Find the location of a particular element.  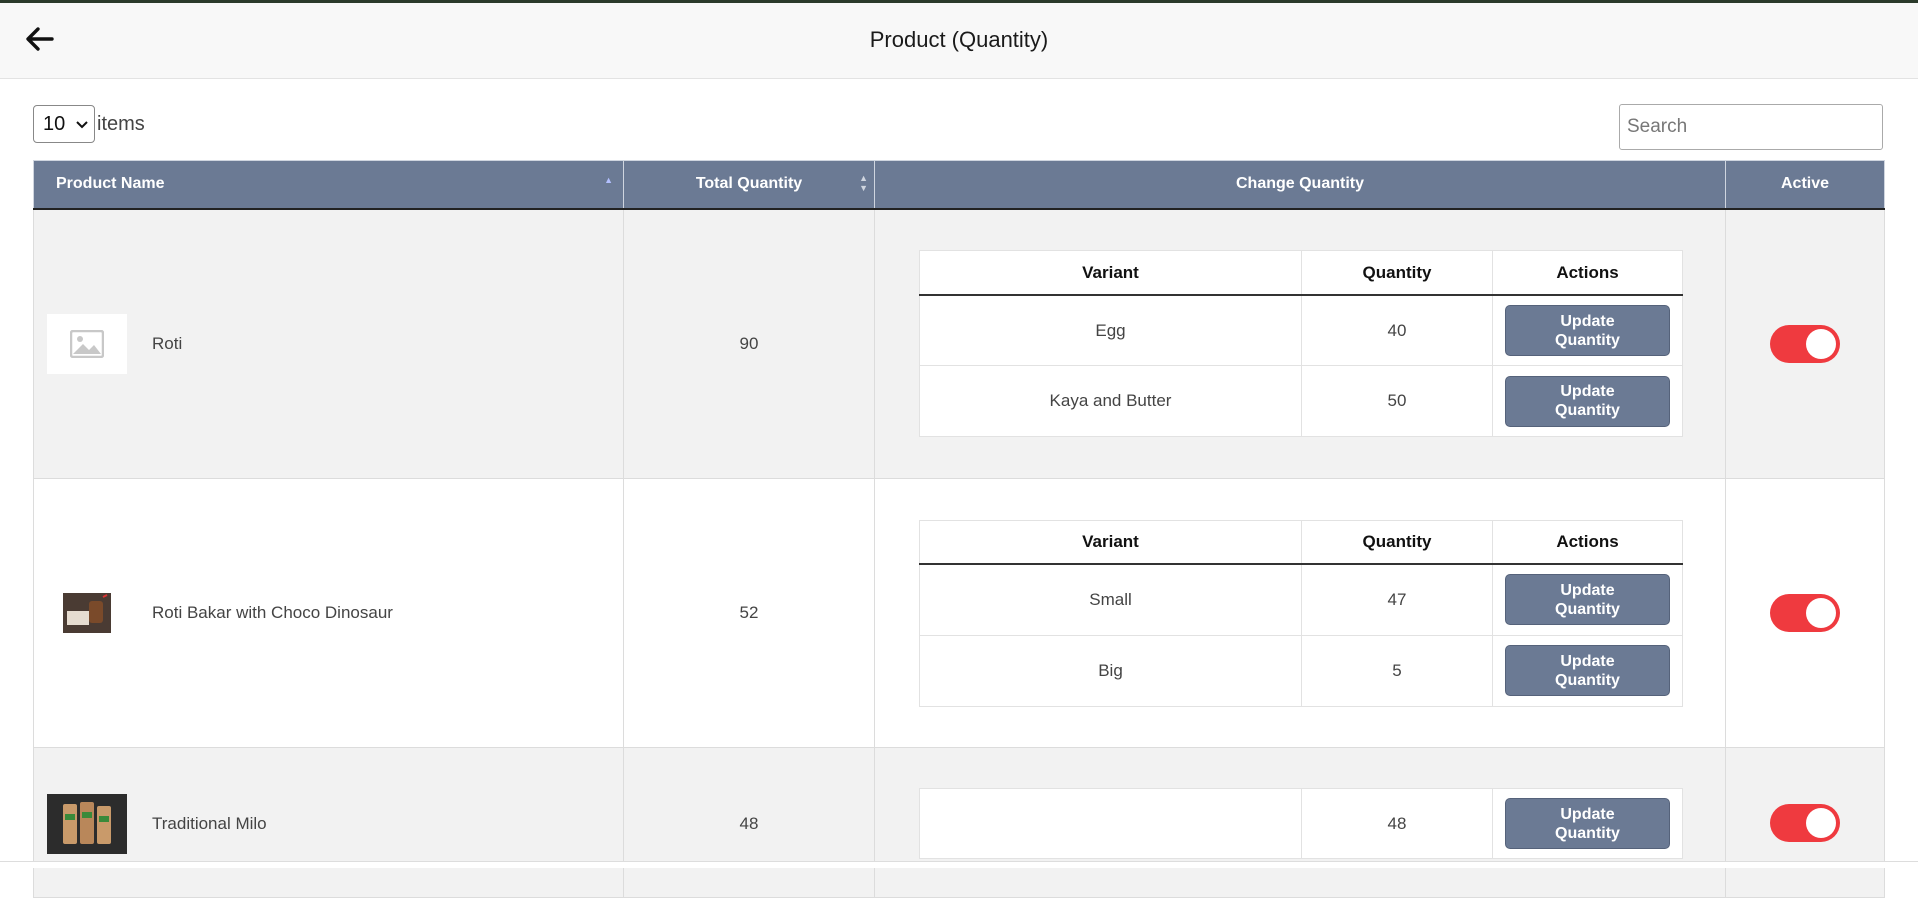

sort-asc-icon: ▲ is located at coordinates (608, 180).